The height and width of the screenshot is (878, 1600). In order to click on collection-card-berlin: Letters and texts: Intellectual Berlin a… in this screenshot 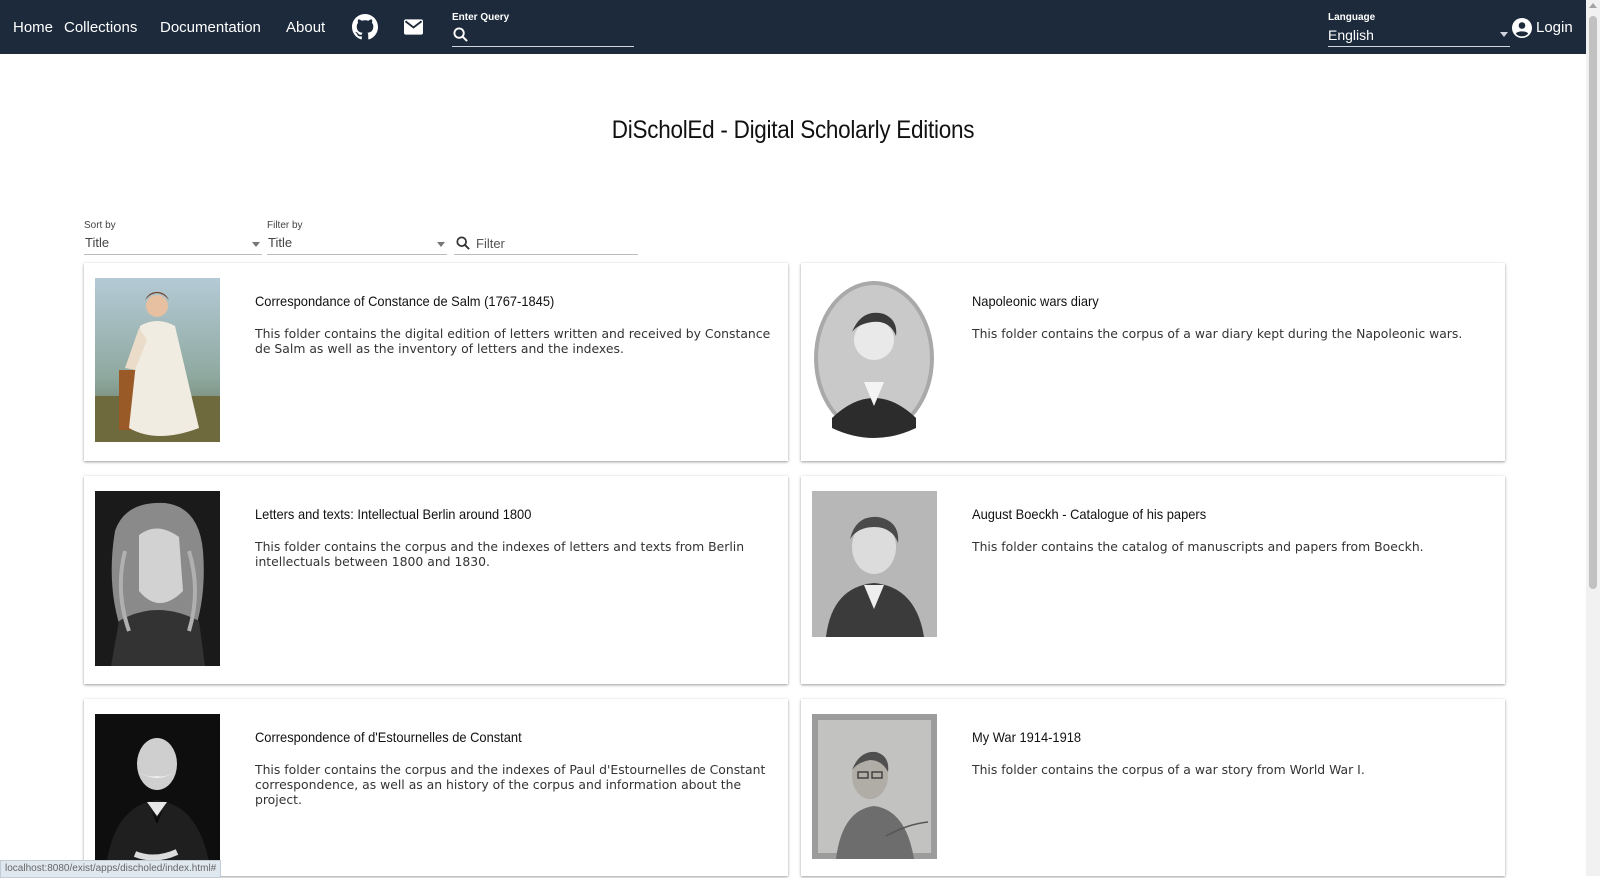, I will do `click(436, 580)`.